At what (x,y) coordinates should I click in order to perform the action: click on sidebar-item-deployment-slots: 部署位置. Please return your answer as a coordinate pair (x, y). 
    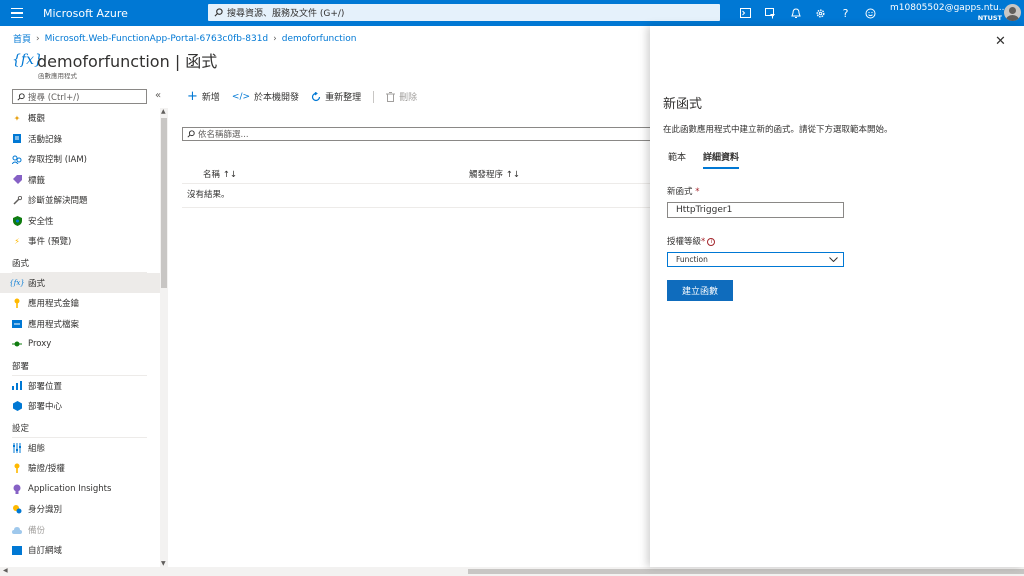
    Looking at the image, I should click on (80, 386).